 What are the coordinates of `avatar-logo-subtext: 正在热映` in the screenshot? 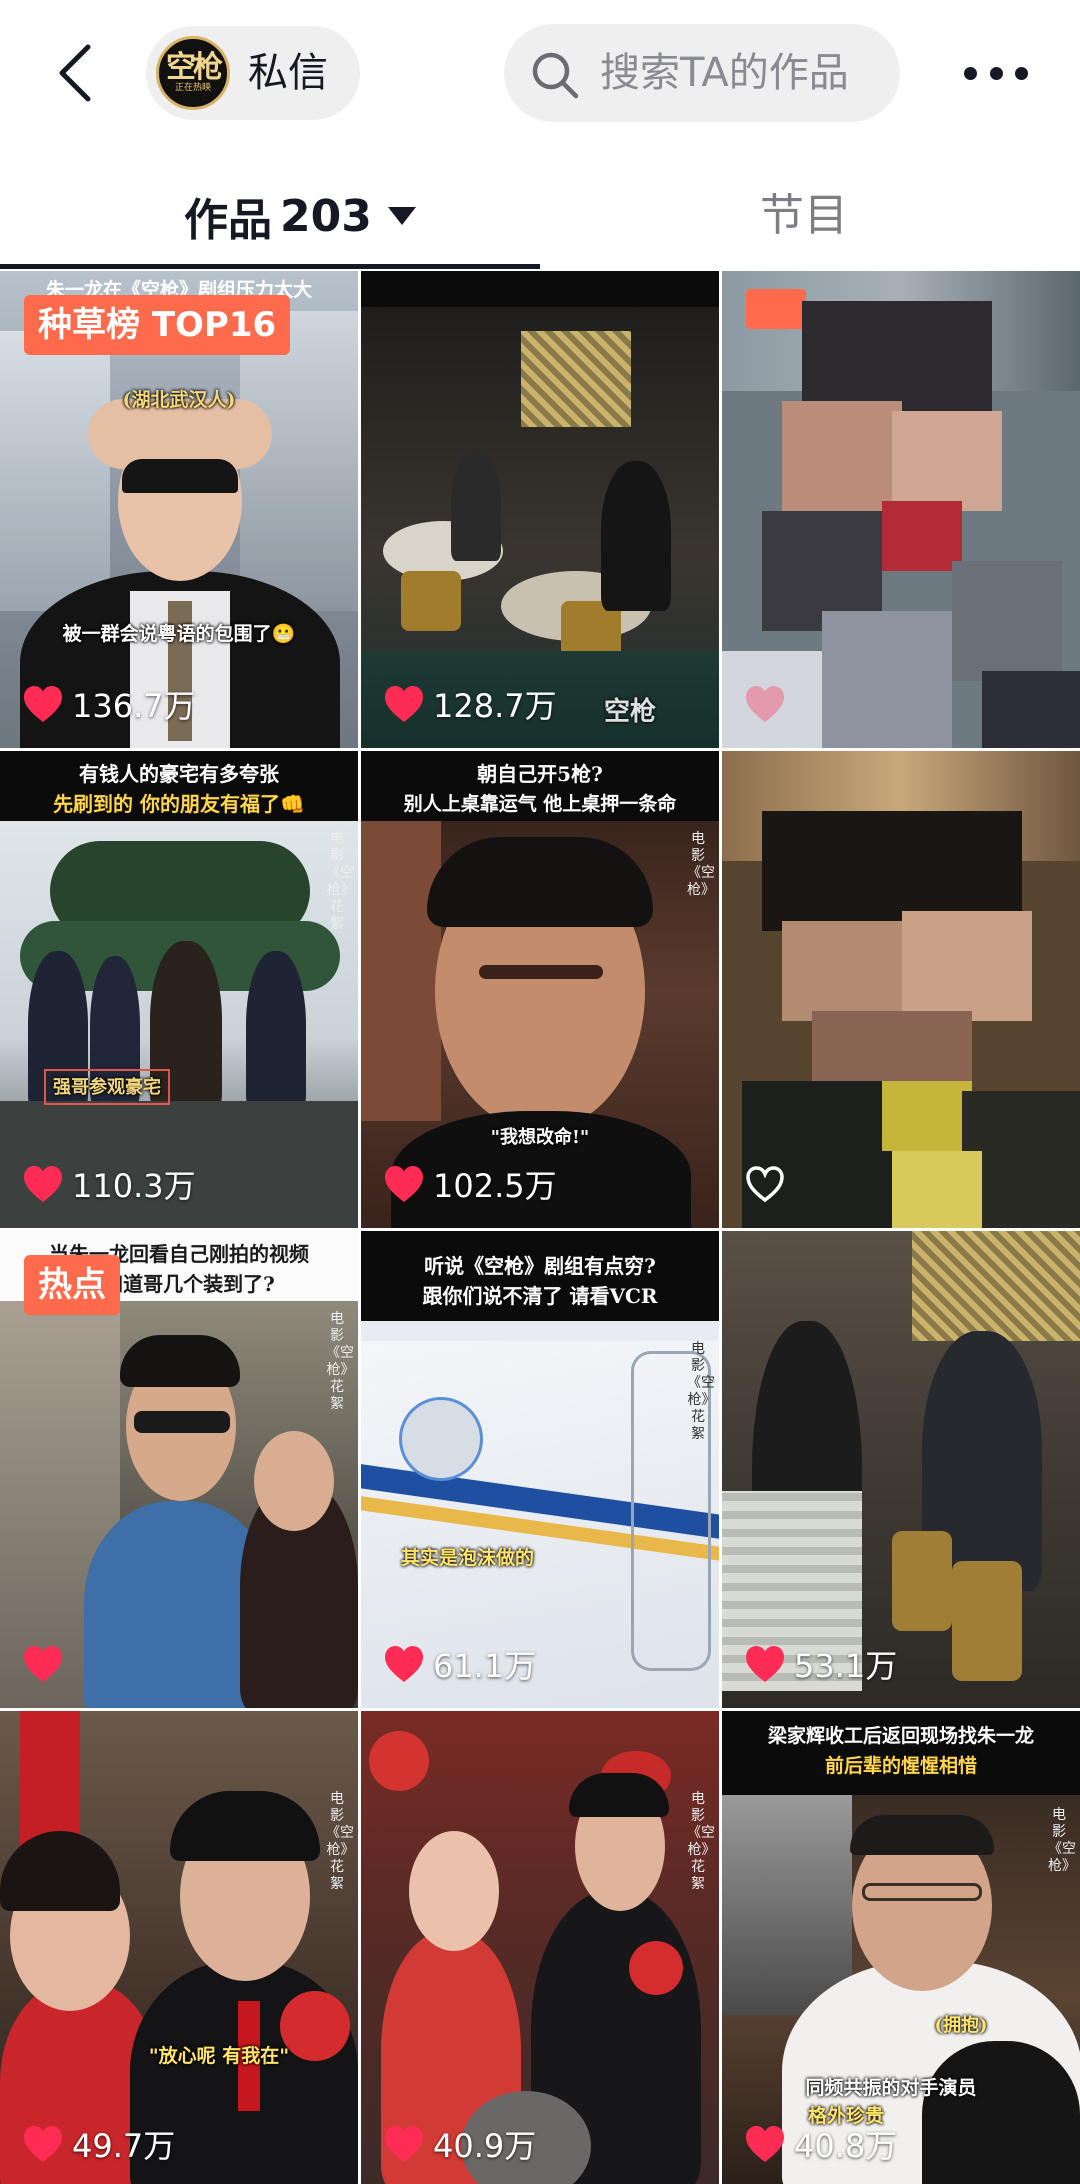 It's located at (192, 88).